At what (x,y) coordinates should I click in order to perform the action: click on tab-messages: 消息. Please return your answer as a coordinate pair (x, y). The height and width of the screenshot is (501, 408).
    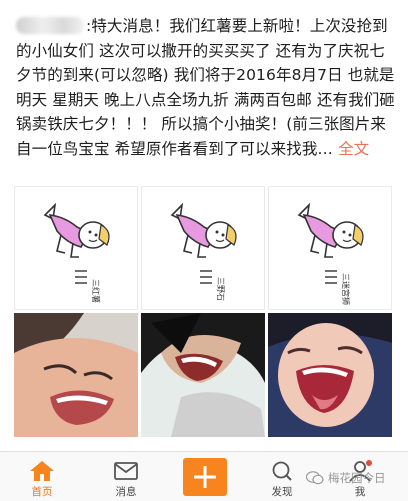
    Looking at the image, I should click on (126, 476).